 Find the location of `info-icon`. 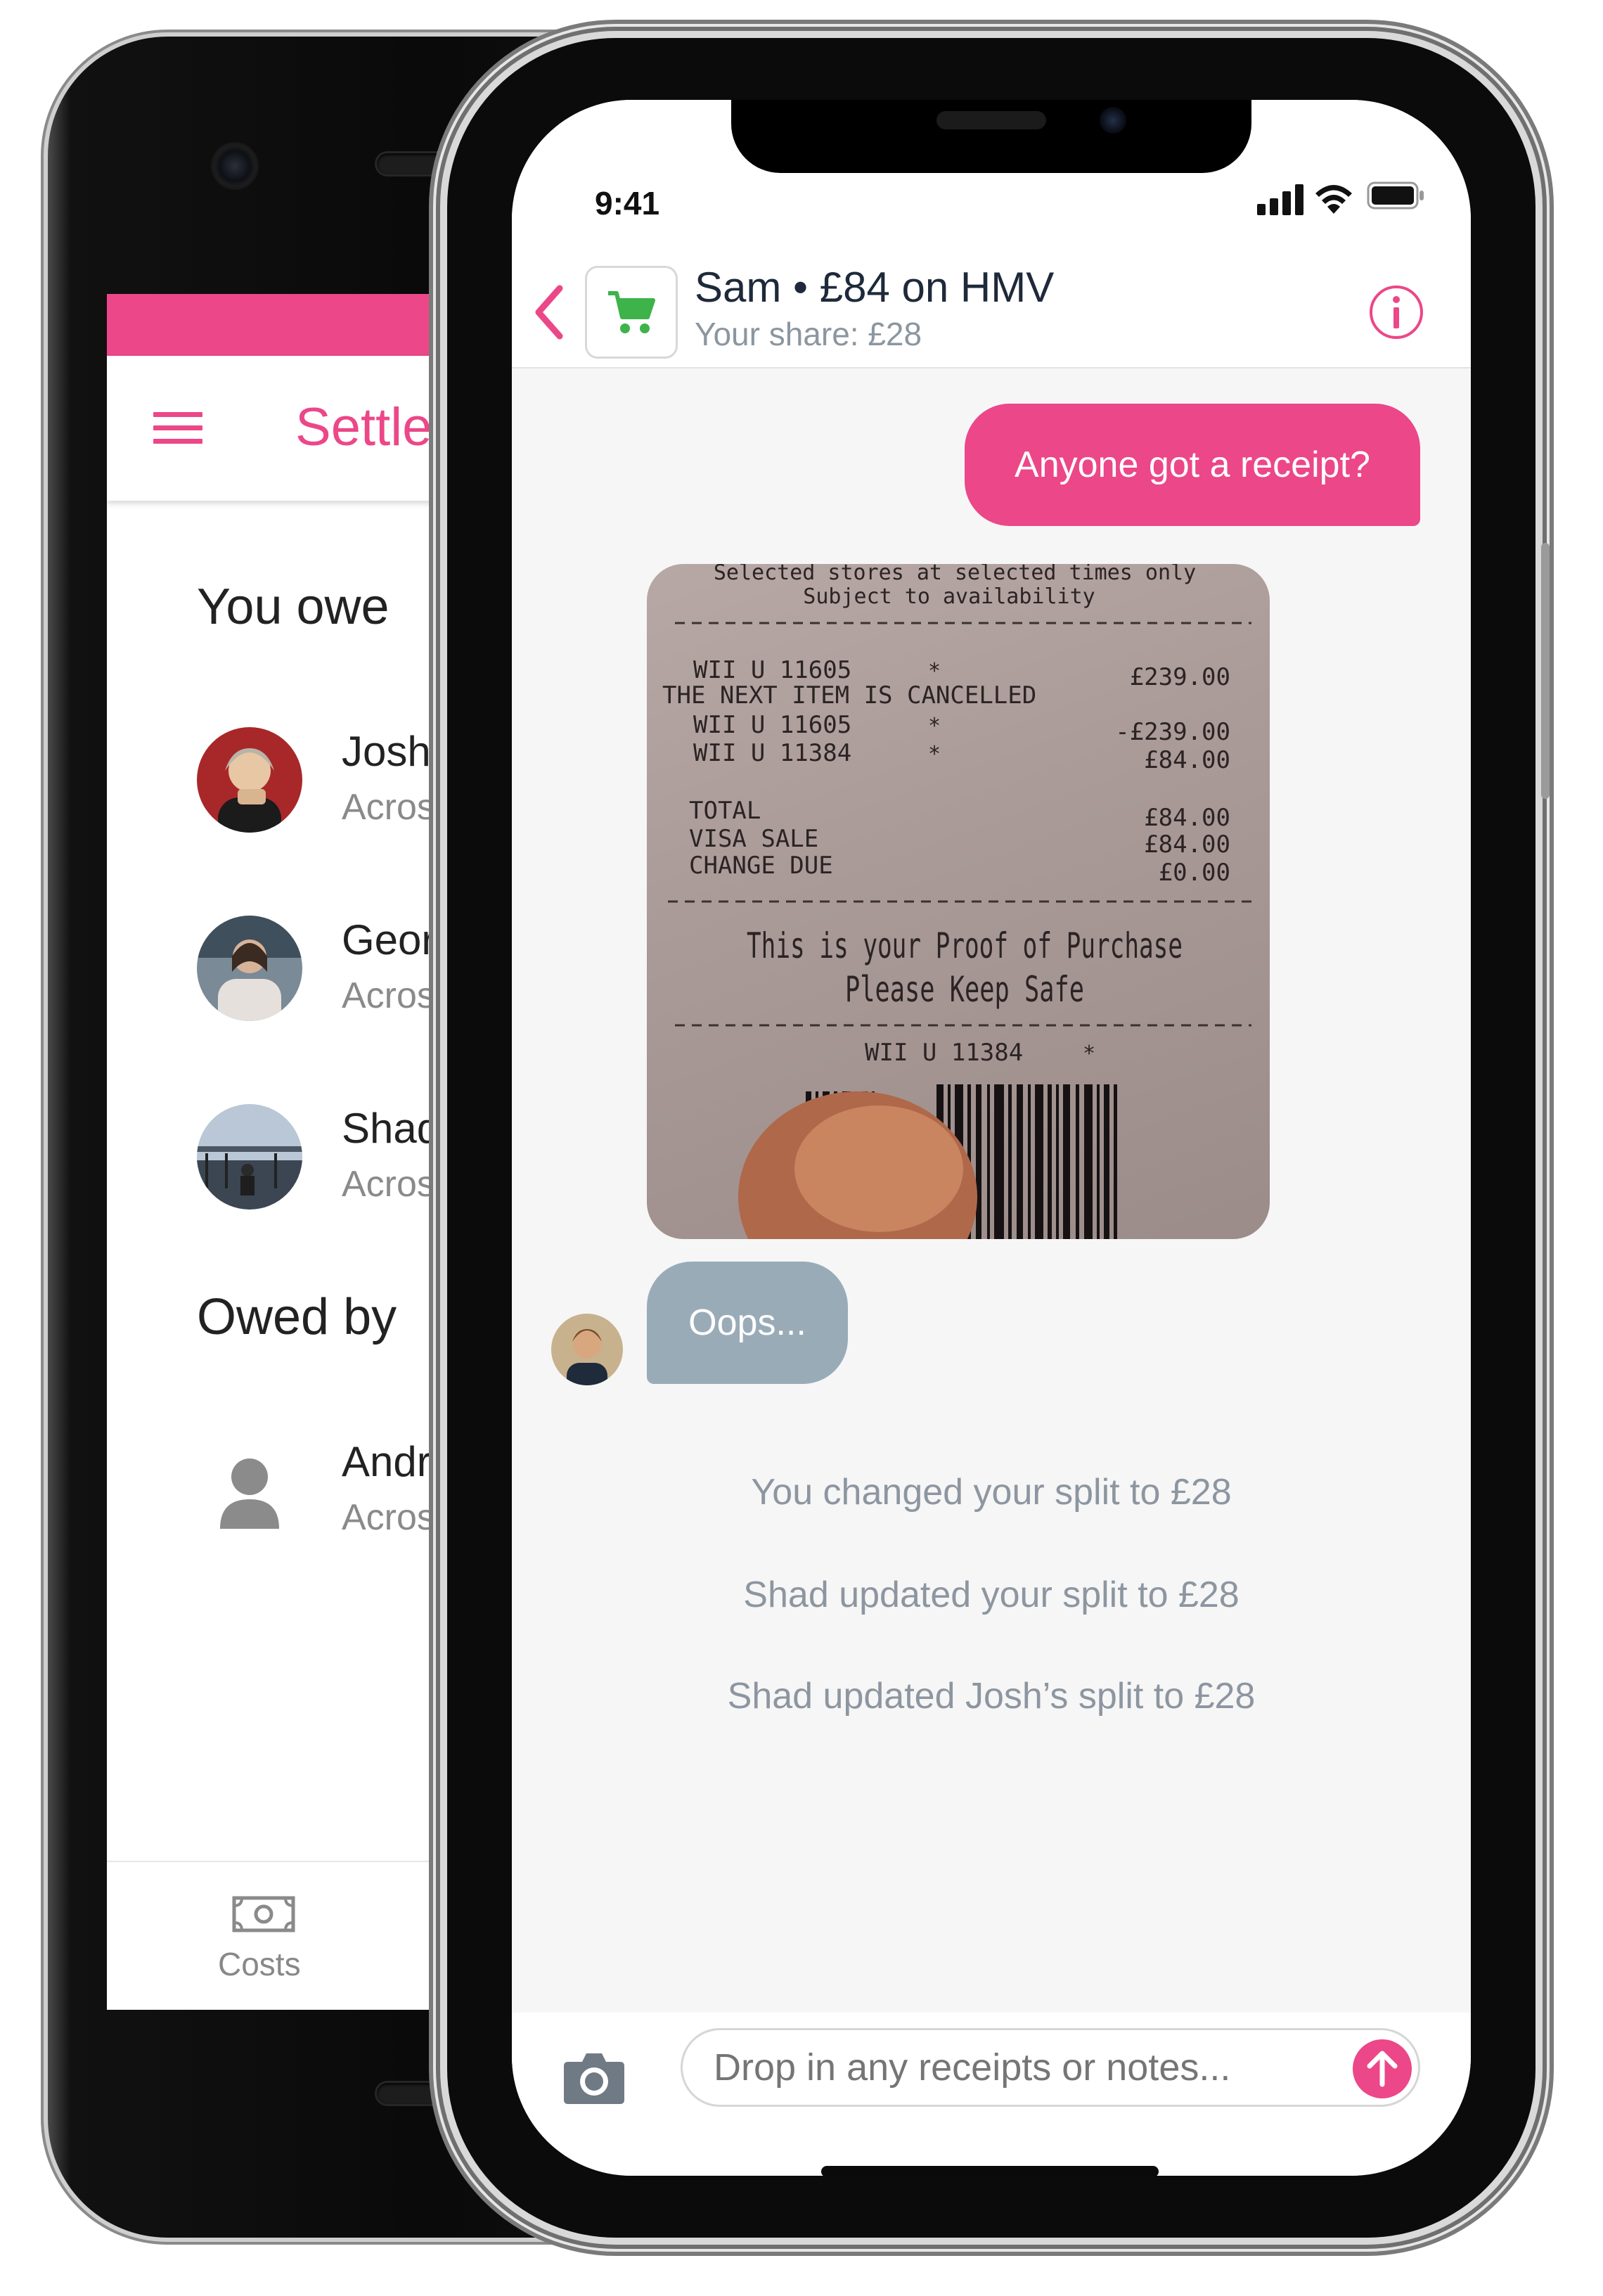

info-icon is located at coordinates (1396, 312).